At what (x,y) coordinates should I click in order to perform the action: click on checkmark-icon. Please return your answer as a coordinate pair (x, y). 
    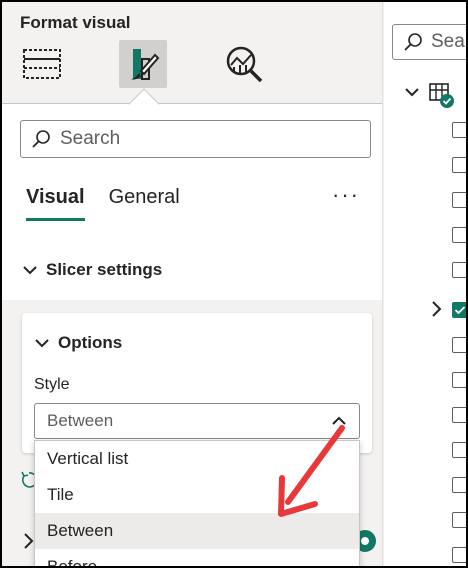
    Looking at the image, I should click on (460, 310).